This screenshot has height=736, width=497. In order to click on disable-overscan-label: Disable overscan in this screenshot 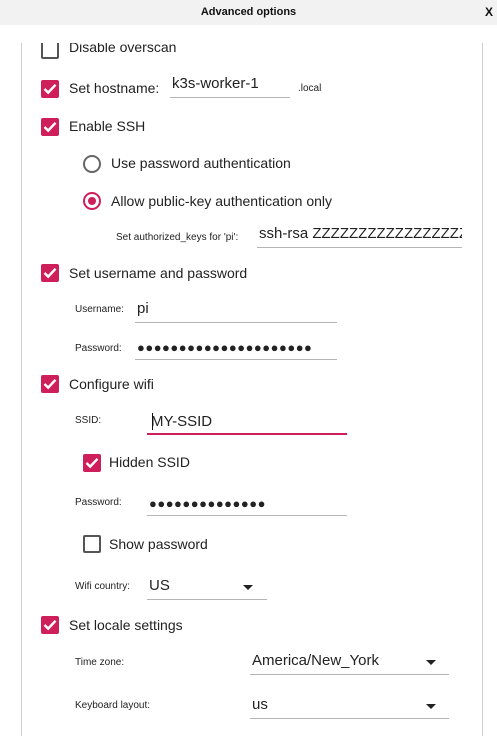, I will do `click(123, 49)`.